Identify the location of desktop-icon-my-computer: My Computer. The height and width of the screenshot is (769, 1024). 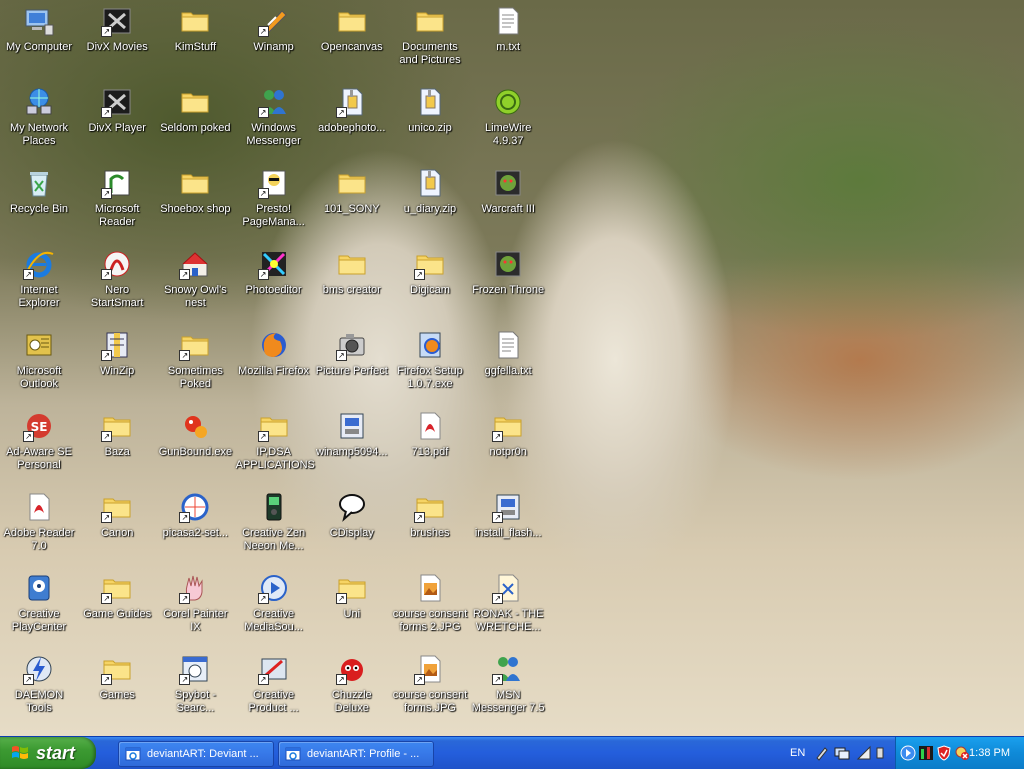
(39, 41).